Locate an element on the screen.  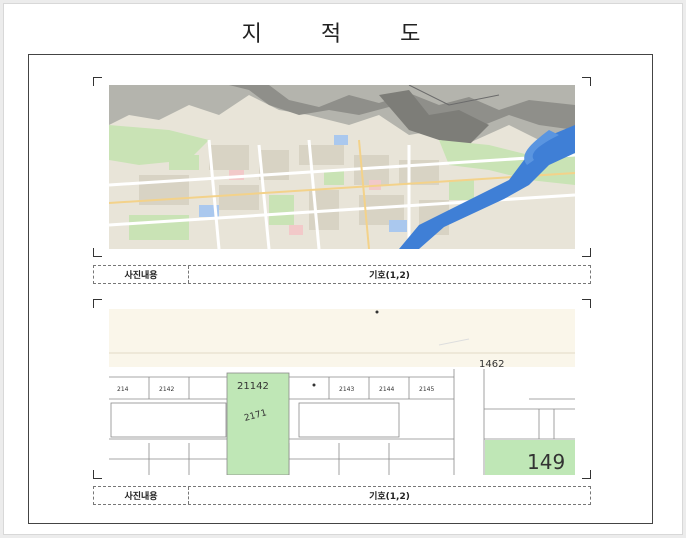
lot-number: 2142 is located at coordinates (166, 389).